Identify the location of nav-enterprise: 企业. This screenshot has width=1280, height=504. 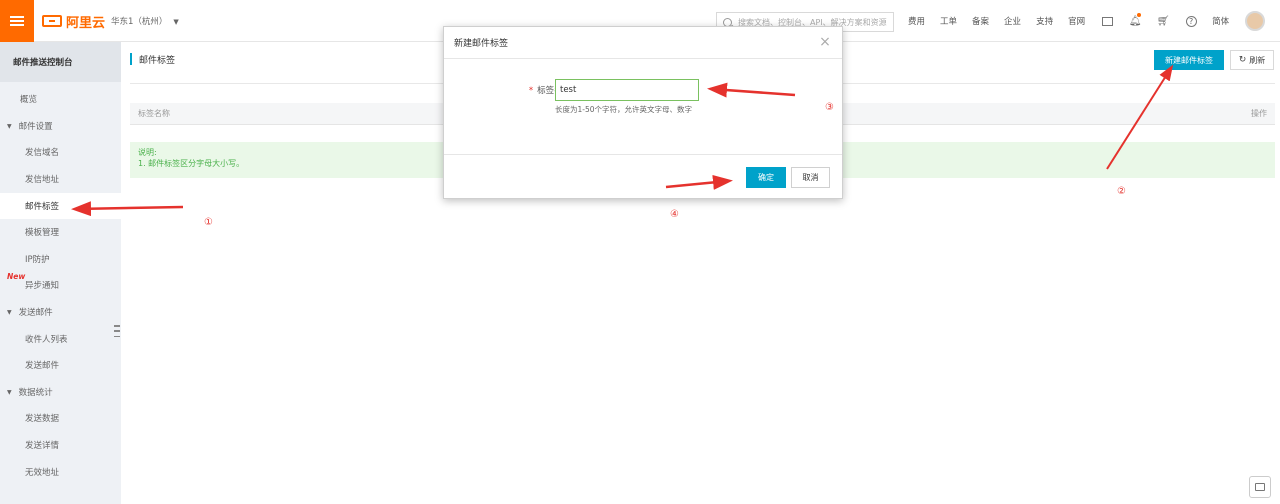
(1012, 21).